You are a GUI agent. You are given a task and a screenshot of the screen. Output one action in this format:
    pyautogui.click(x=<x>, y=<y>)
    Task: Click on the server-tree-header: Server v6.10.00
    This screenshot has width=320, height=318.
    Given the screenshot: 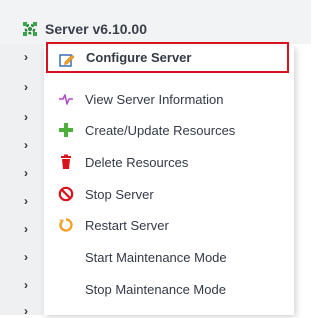 What is the action you would take?
    pyautogui.click(x=155, y=22)
    